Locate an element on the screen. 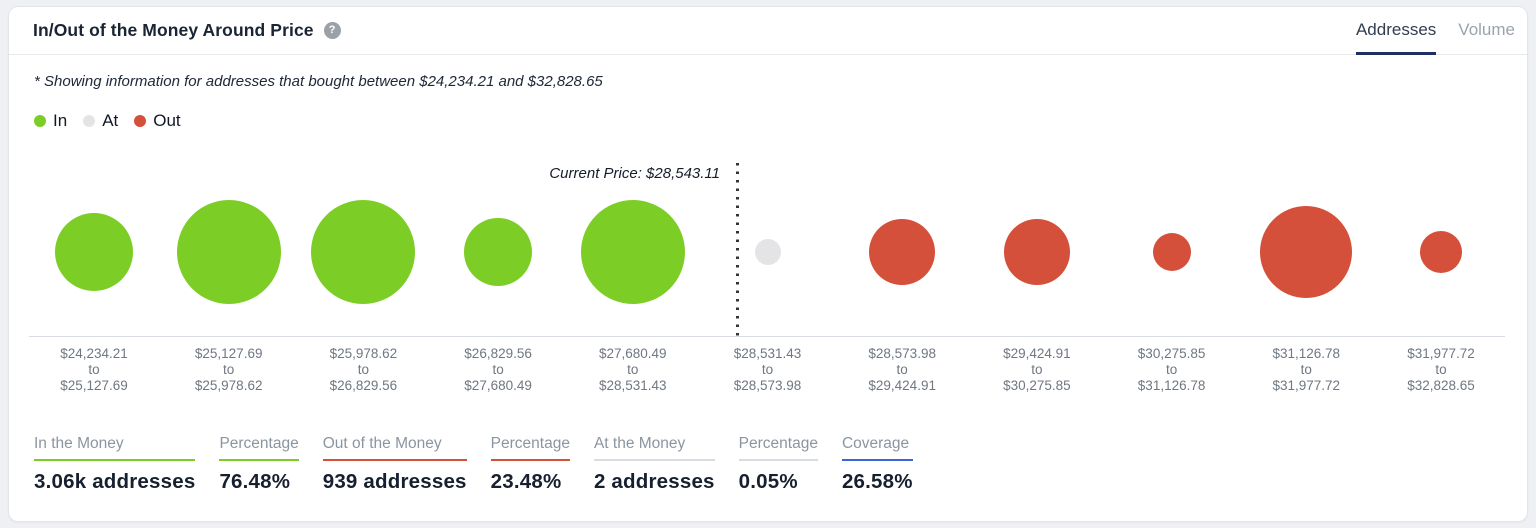 This screenshot has width=1536, height=528. stat-label: Out of the Money is located at coordinates (394, 448).